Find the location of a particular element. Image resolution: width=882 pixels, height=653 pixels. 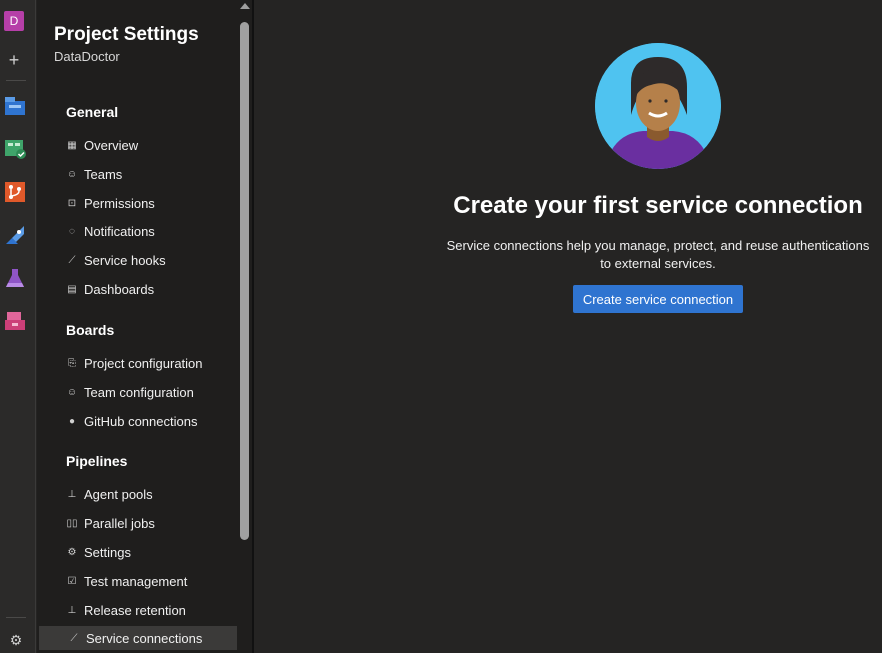

team-config-icon: ☺ is located at coordinates (72, 392).